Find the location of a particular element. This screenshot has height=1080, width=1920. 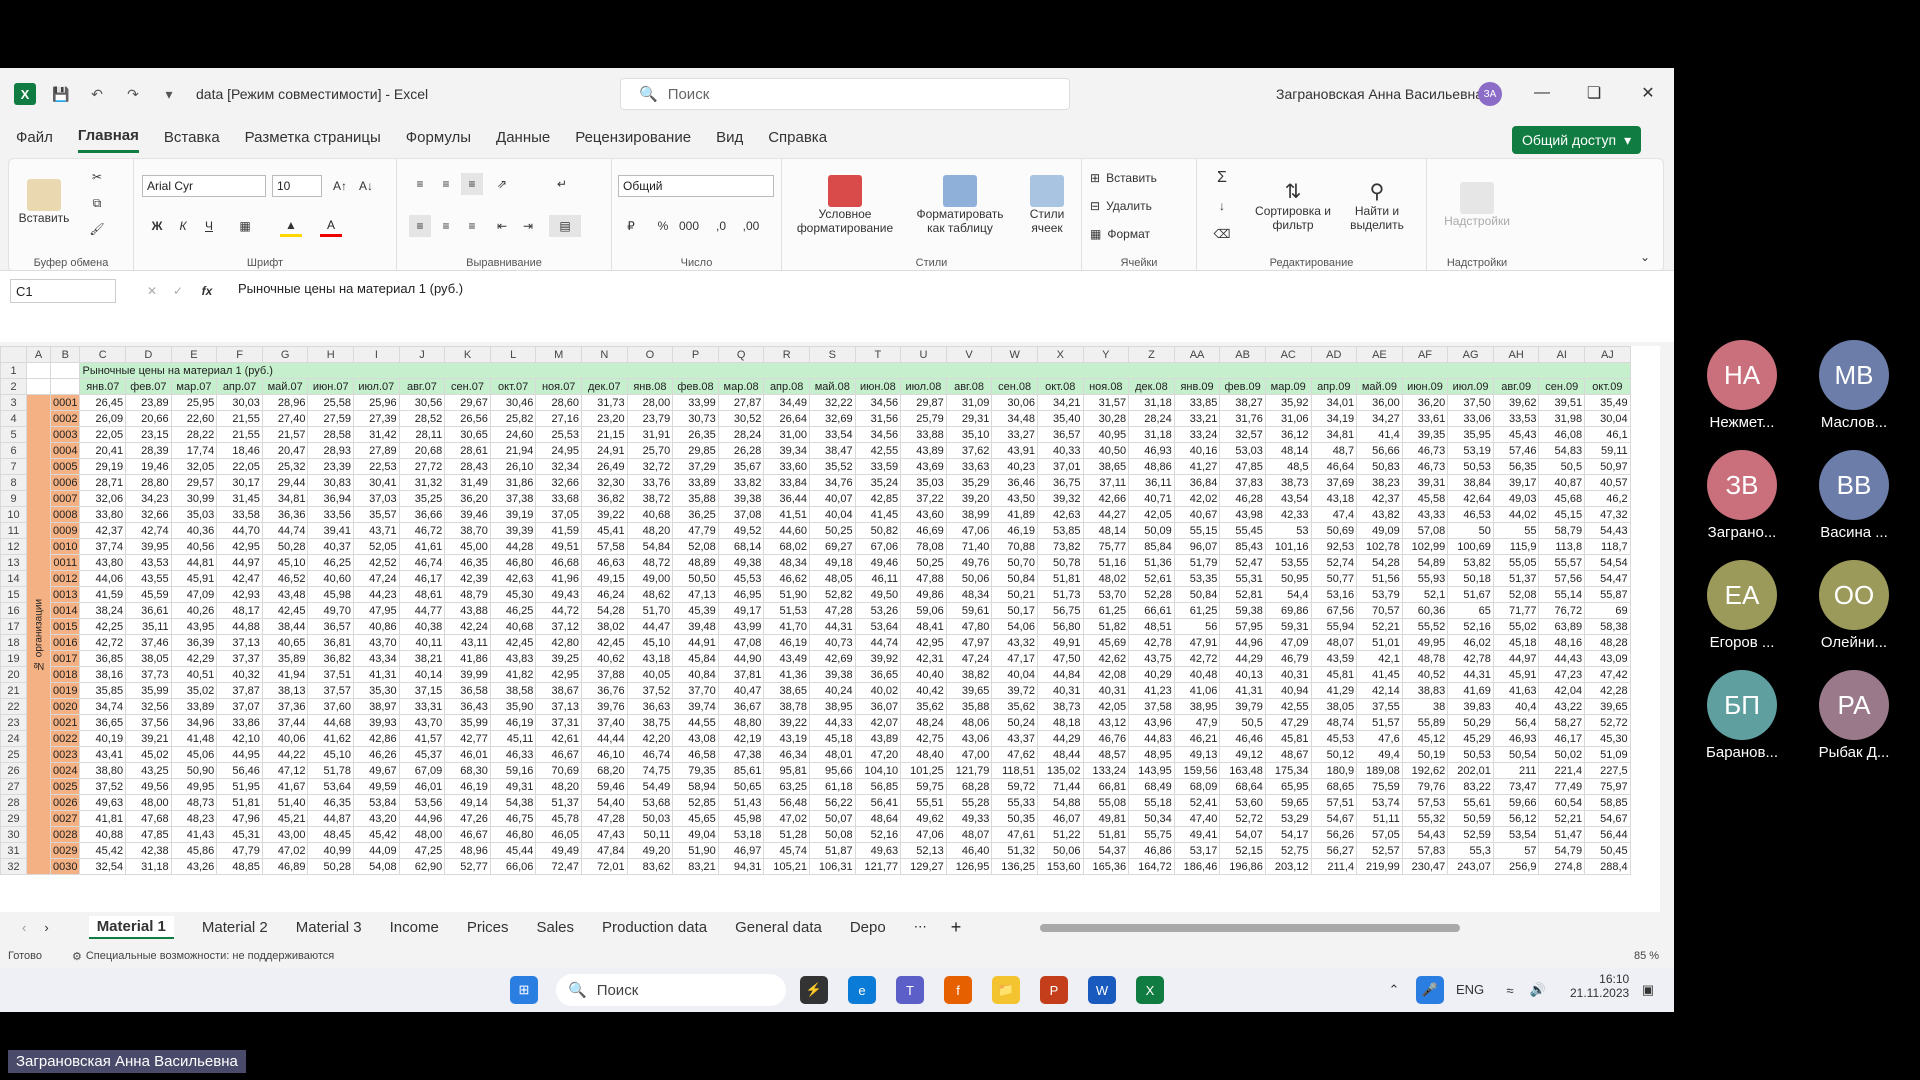

price-cell: 40,31 is located at coordinates (1288, 674).